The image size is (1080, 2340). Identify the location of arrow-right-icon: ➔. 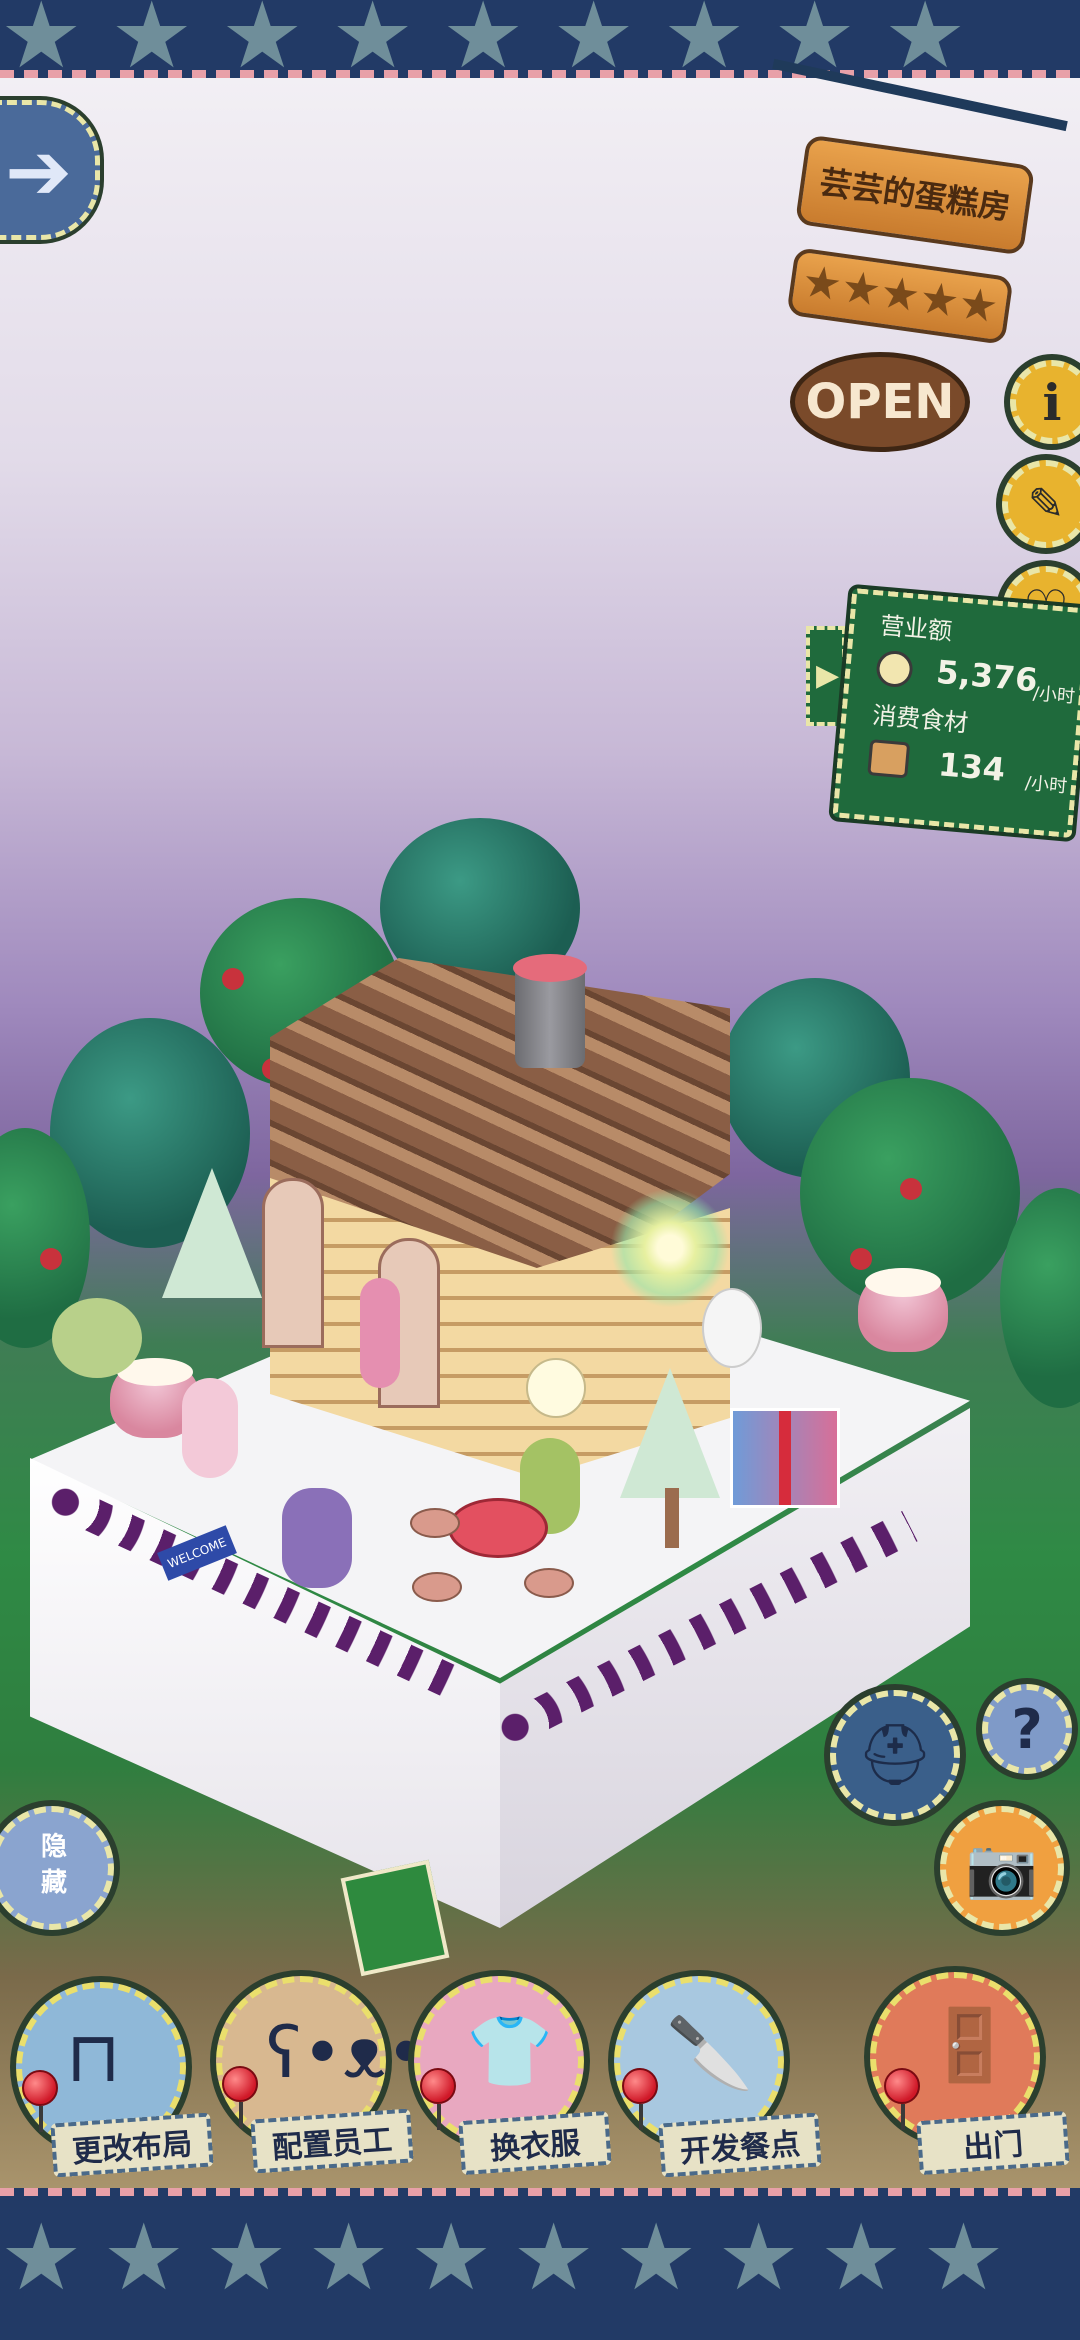
(39, 171).